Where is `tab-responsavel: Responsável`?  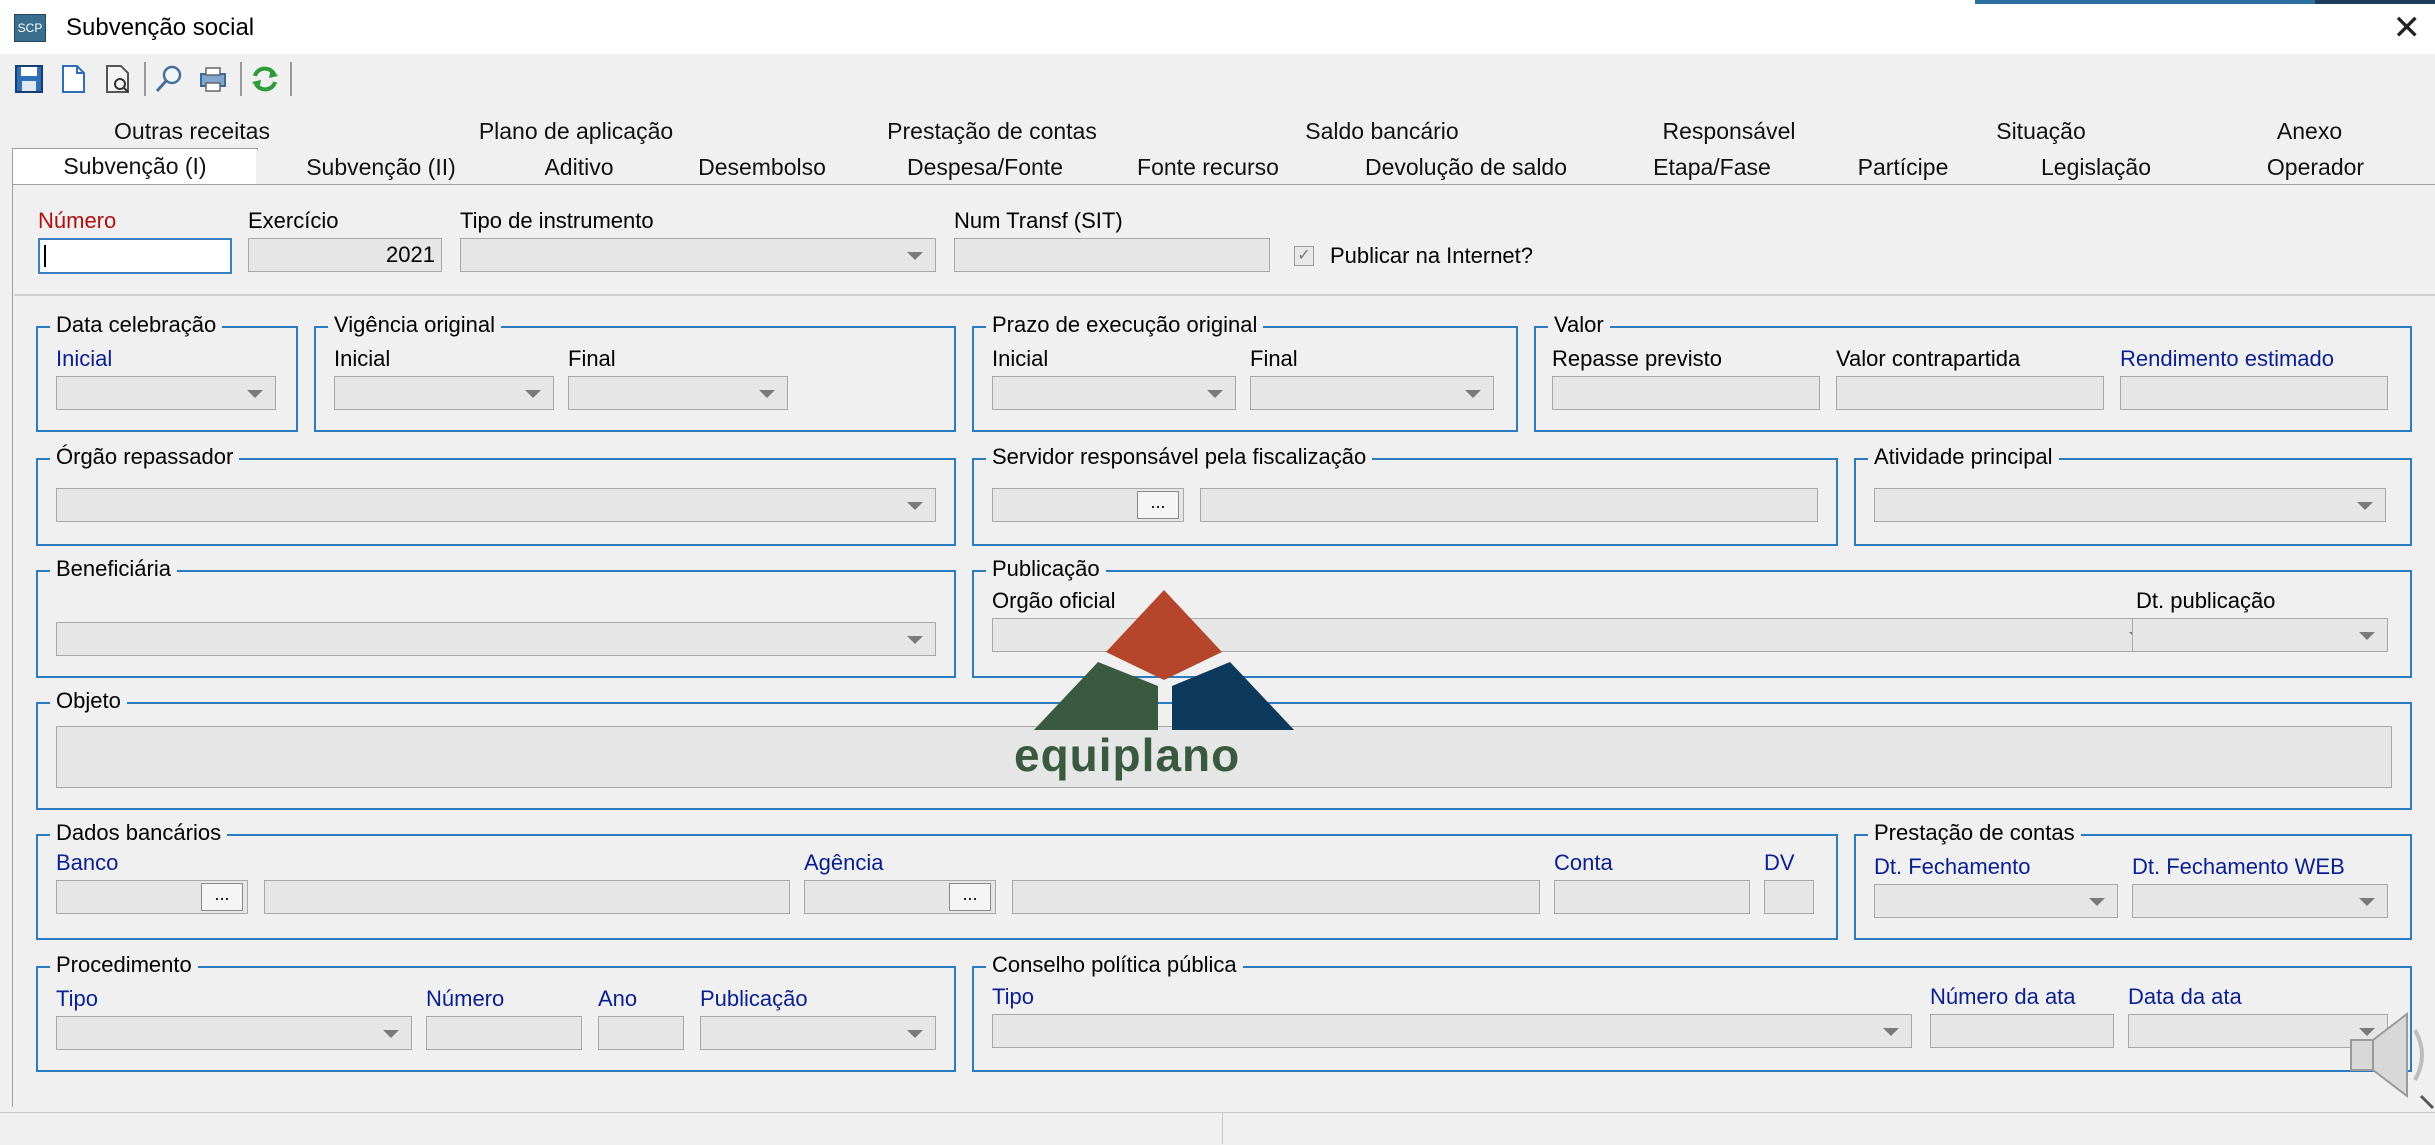 tab-responsavel: Responsável is located at coordinates (1729, 131).